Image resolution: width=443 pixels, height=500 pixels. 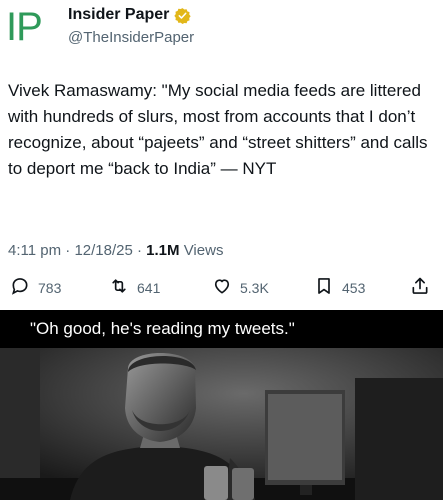 What do you see at coordinates (50, 287) in the screenshot?
I see `reply-count: 783` at bounding box center [50, 287].